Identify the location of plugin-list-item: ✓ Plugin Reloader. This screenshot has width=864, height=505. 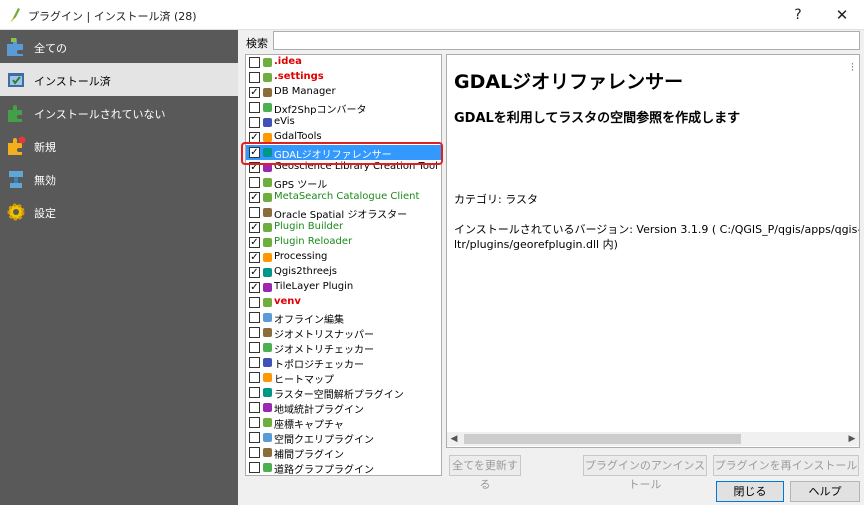
(343, 242).